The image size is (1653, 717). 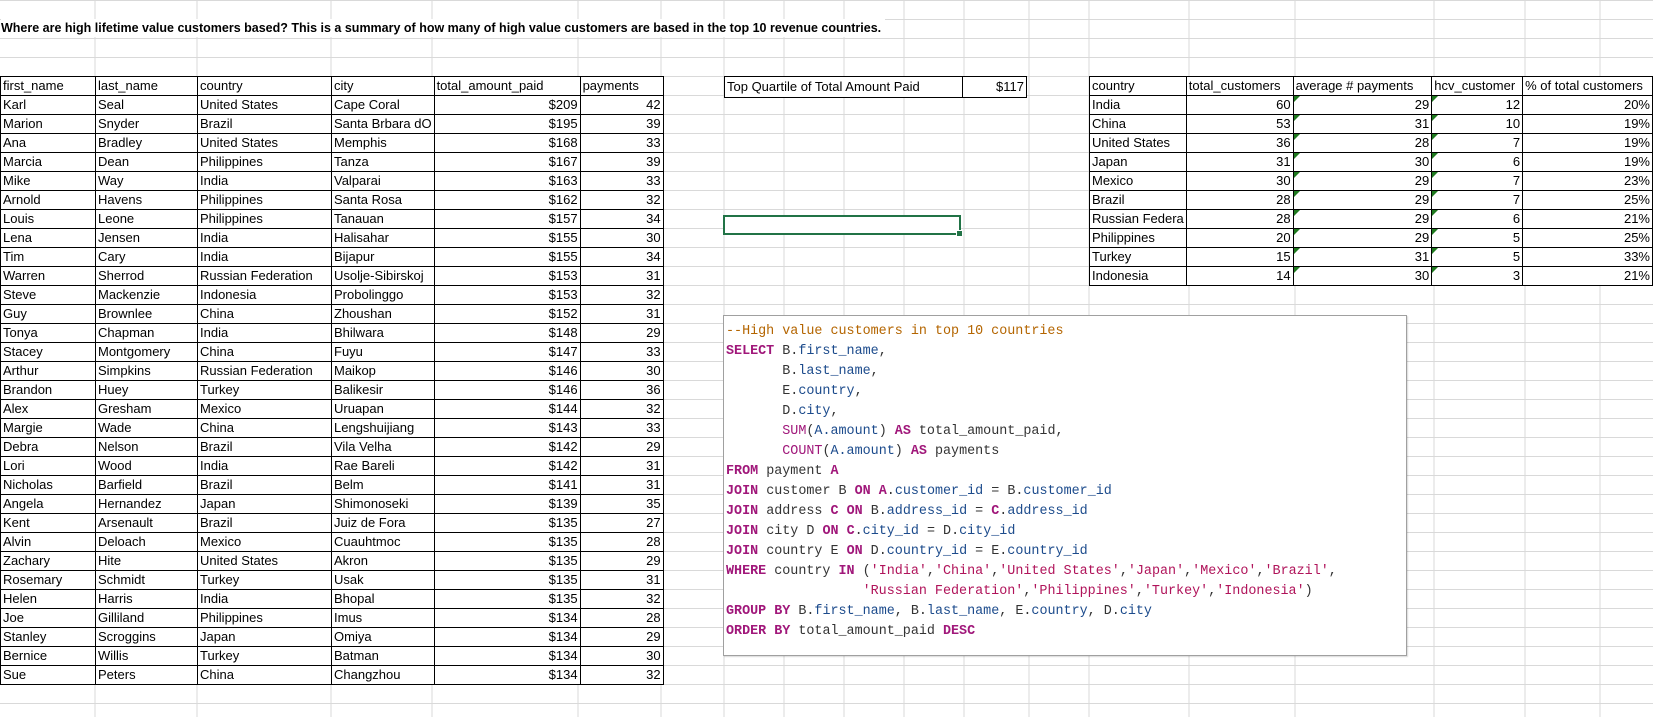 What do you see at coordinates (48, 314) in the screenshot?
I see `cell-first-name: Guy` at bounding box center [48, 314].